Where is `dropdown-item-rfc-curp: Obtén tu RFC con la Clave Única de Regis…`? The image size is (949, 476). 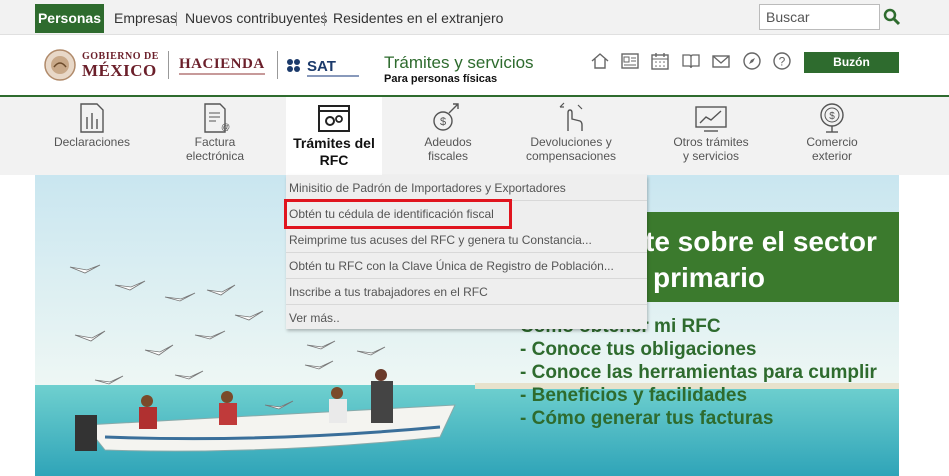 dropdown-item-rfc-curp: Obtén tu RFC con la Clave Única de Regis… is located at coordinates (466, 266).